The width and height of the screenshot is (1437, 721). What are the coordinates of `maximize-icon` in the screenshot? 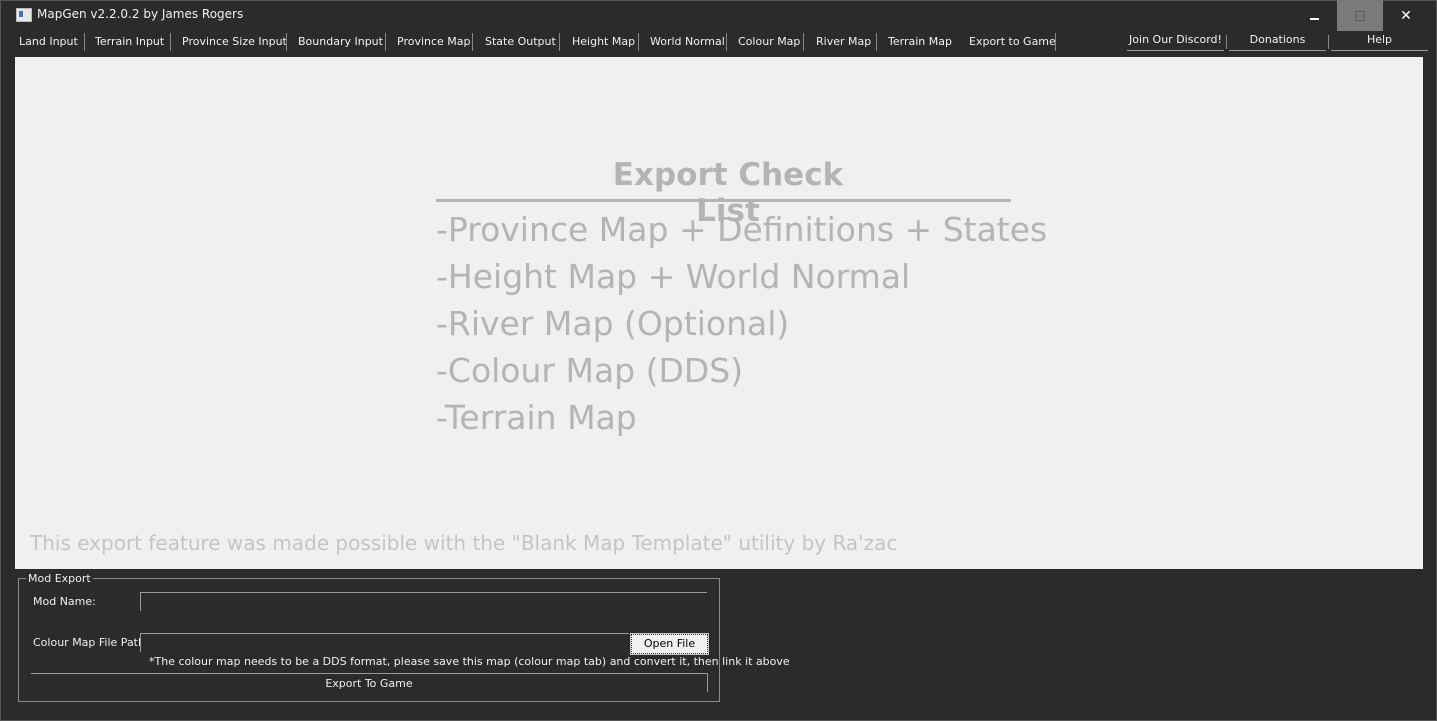 It's located at (1360, 15).